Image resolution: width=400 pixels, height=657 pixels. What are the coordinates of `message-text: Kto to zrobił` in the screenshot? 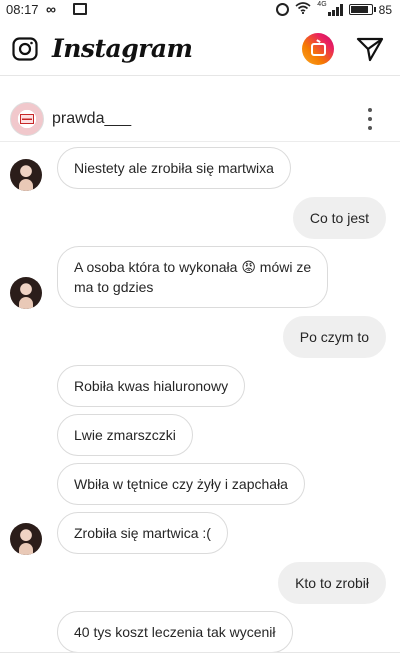 It's located at (332, 583).